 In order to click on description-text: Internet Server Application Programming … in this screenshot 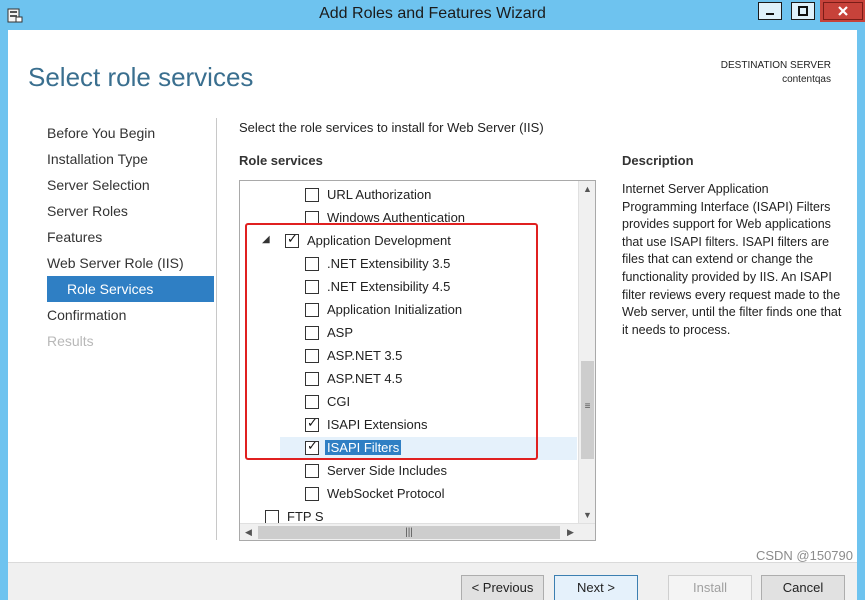, I will do `click(732, 259)`.